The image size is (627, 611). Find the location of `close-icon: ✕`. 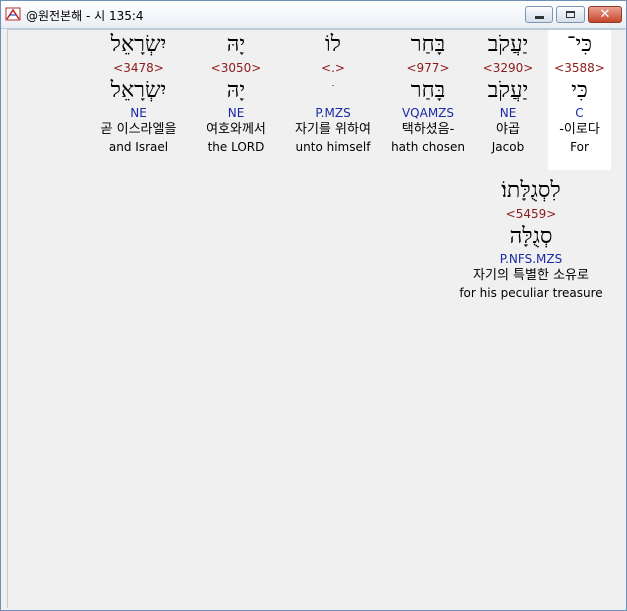

close-icon: ✕ is located at coordinates (605, 14).